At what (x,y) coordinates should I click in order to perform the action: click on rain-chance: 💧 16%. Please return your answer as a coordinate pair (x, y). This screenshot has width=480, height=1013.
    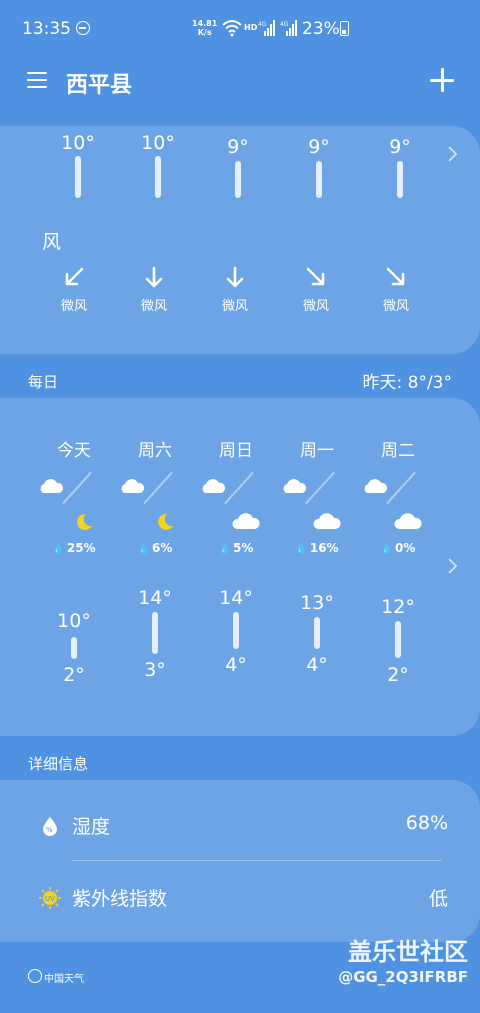
    Looking at the image, I should click on (317, 548).